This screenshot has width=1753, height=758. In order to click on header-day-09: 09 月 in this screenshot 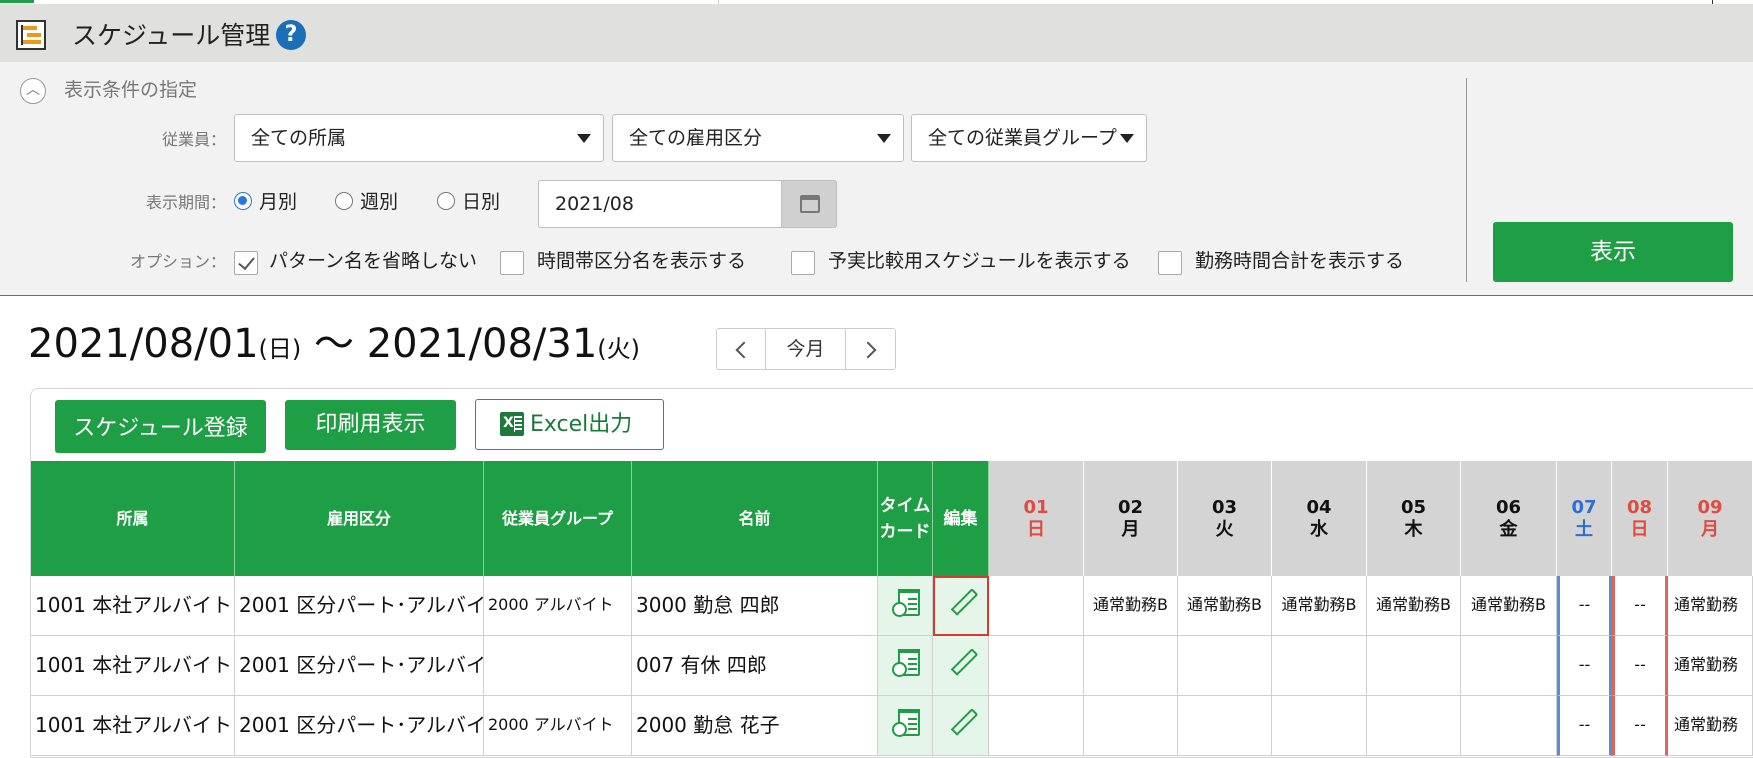, I will do `click(1710, 518)`.